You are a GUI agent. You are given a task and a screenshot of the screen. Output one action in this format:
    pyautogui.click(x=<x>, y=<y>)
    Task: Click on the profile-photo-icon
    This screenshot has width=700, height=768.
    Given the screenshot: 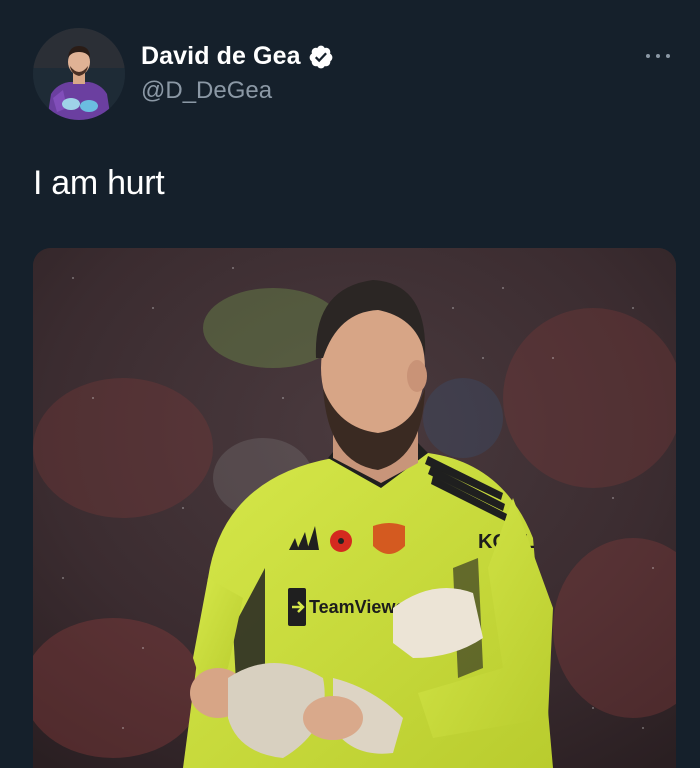 What is the action you would take?
    pyautogui.click(x=79, y=74)
    